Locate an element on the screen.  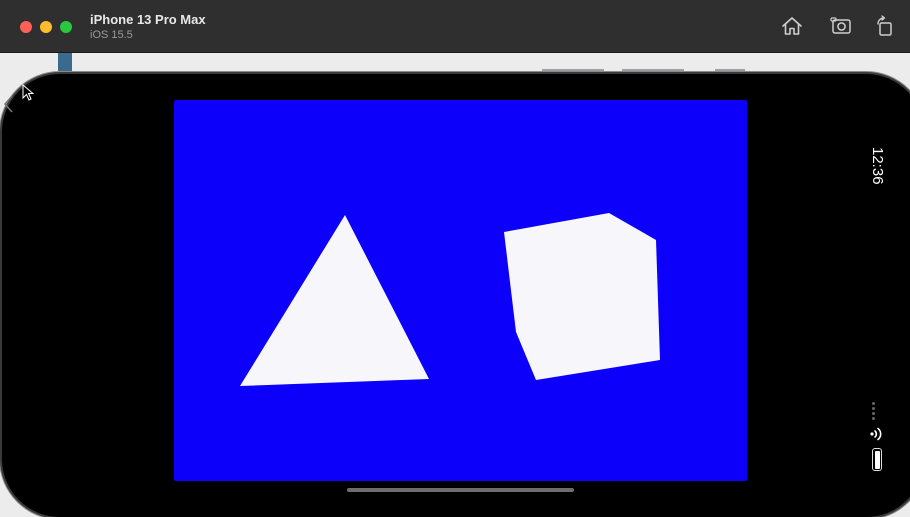
status-dots-icon is located at coordinates (874, 411).